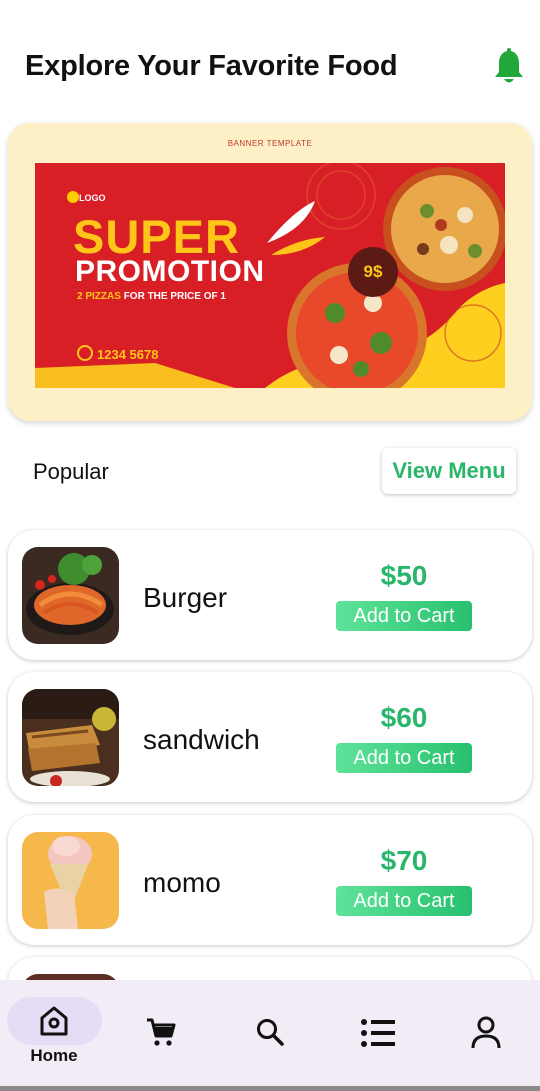 The height and width of the screenshot is (1091, 540). What do you see at coordinates (70, 737) in the screenshot?
I see `food-image-sandwich` at bounding box center [70, 737].